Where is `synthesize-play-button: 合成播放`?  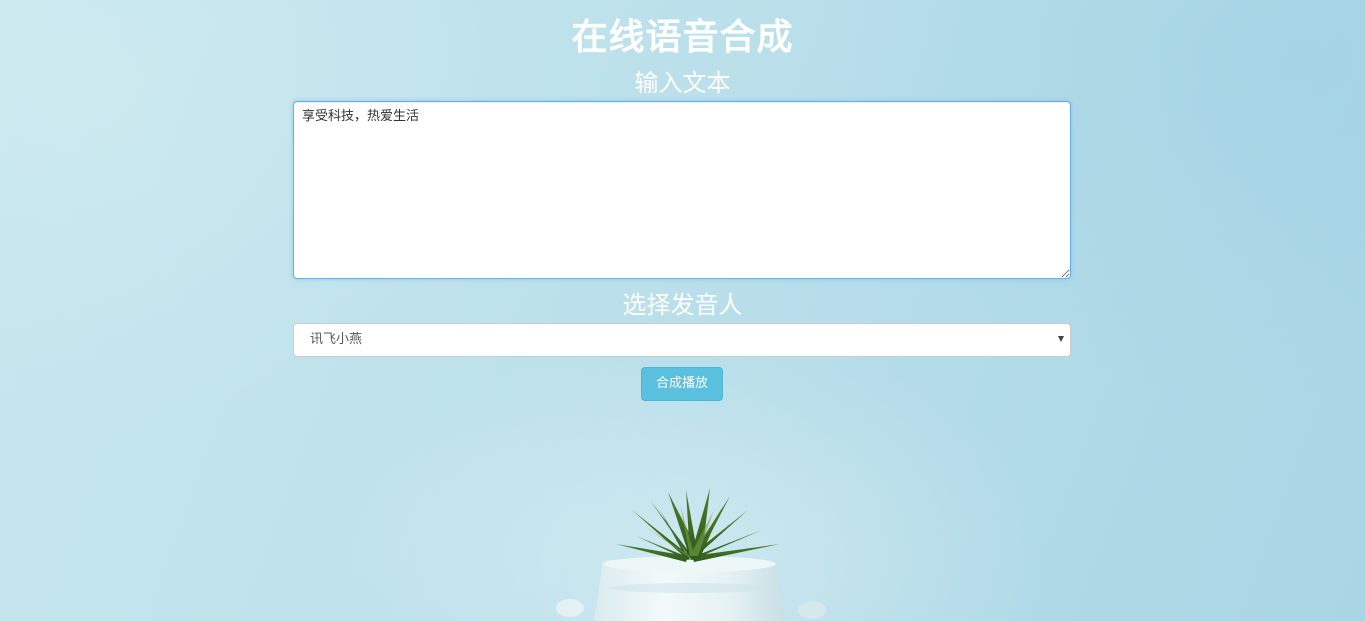
synthesize-play-button: 合成播放 is located at coordinates (682, 384).